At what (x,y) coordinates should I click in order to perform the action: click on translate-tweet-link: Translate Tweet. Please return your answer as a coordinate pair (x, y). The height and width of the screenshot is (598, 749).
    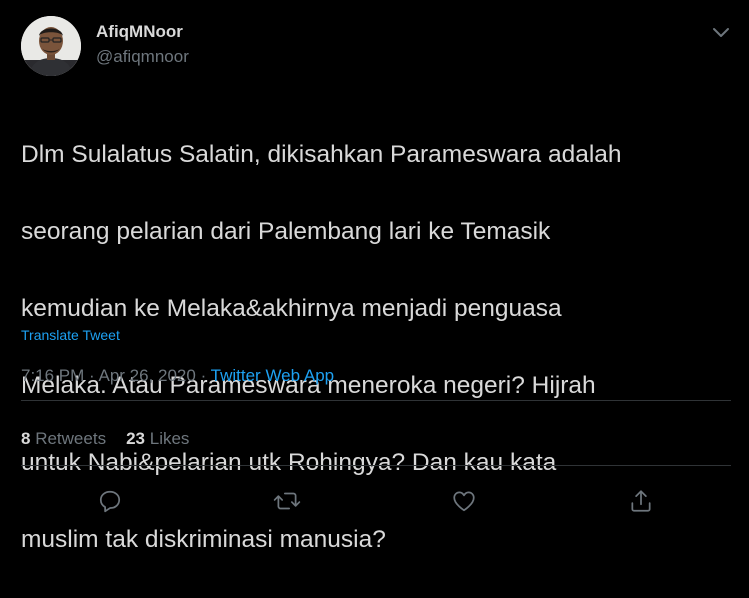
    Looking at the image, I should click on (70, 335).